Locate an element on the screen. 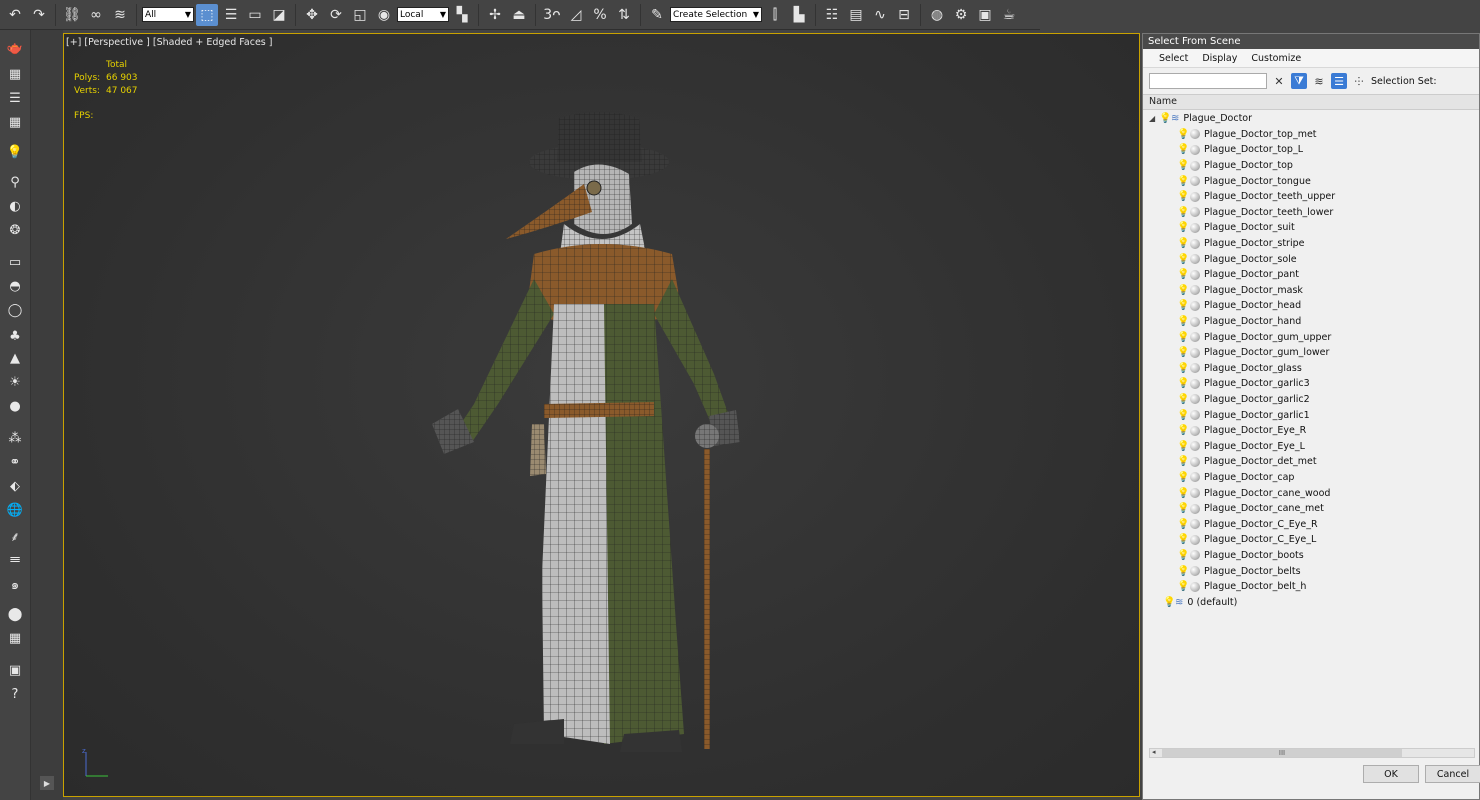 Image resolution: width=1480 pixels, height=800 pixels. particles-icon: ❂ is located at coordinates (15, 230).